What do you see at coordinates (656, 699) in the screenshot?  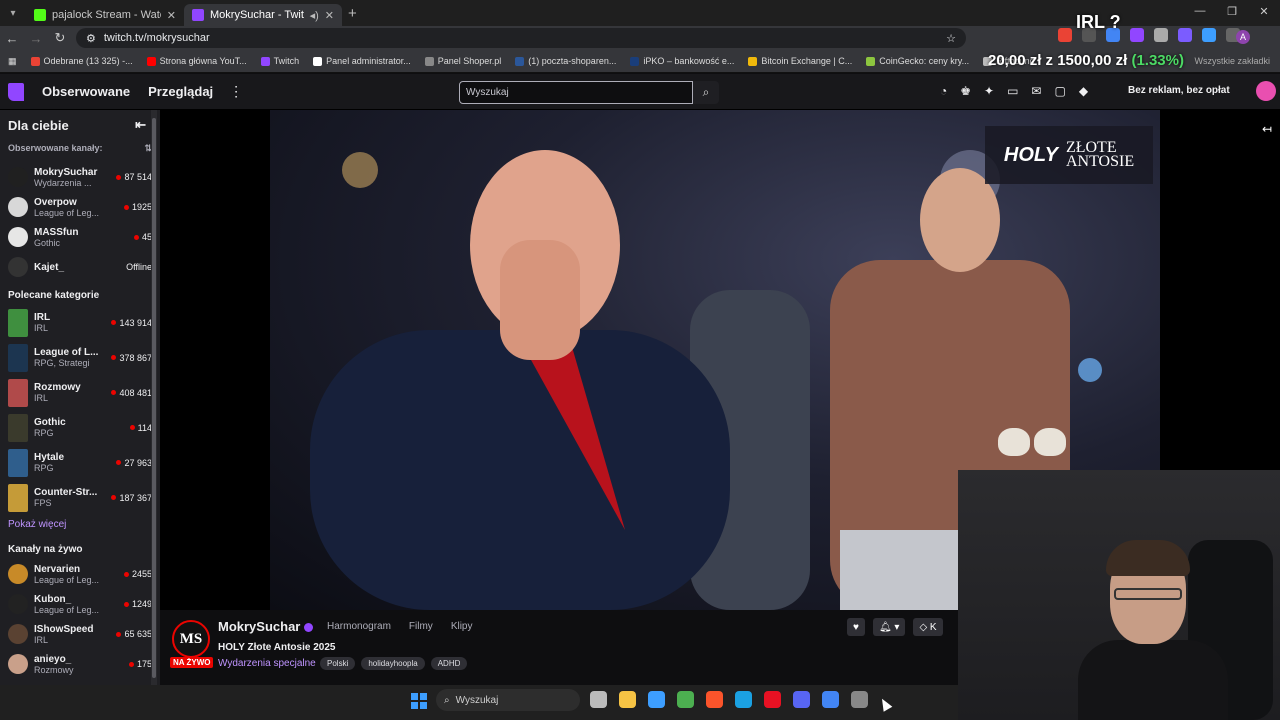 I see `store-icon` at bounding box center [656, 699].